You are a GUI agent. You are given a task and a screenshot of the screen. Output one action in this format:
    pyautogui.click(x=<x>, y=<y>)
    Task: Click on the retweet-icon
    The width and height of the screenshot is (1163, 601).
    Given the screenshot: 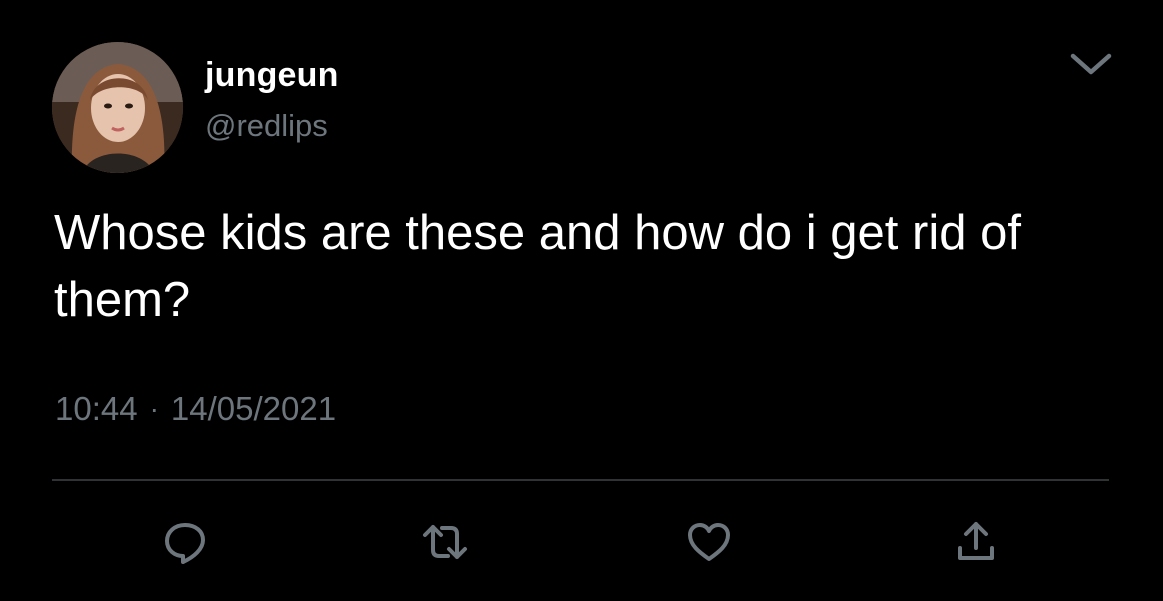 What is the action you would take?
    pyautogui.click(x=445, y=542)
    